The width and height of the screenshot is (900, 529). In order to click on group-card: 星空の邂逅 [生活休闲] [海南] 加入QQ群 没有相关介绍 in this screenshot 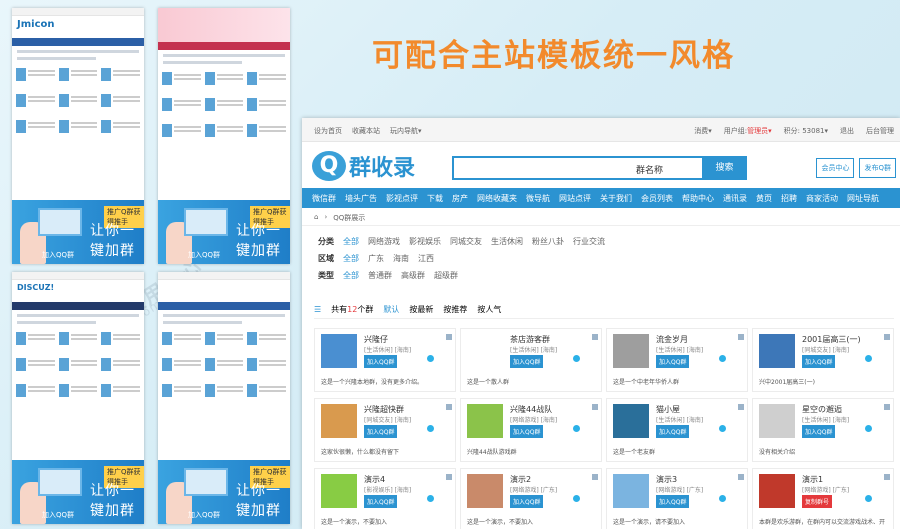, I will do `click(823, 430)`.